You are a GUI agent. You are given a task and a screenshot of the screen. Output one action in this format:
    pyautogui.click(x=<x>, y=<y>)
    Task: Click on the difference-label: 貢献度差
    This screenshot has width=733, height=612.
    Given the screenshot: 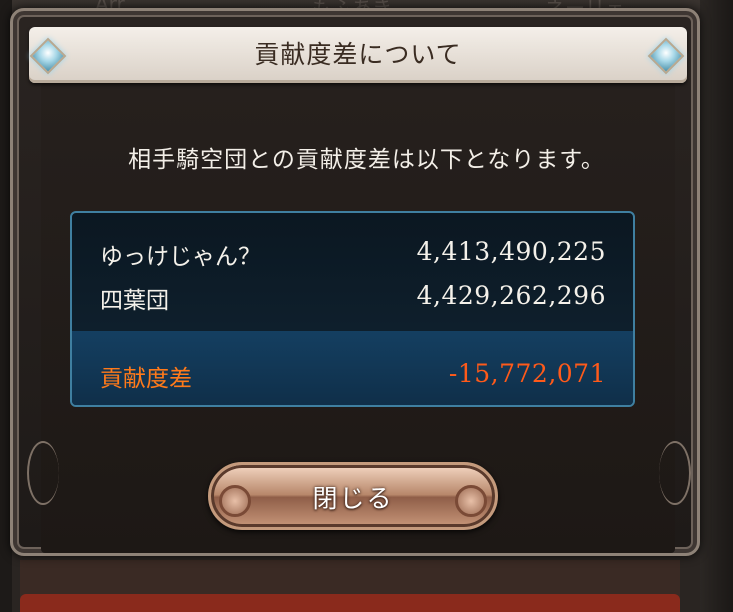 What is the action you would take?
    pyautogui.click(x=146, y=379)
    